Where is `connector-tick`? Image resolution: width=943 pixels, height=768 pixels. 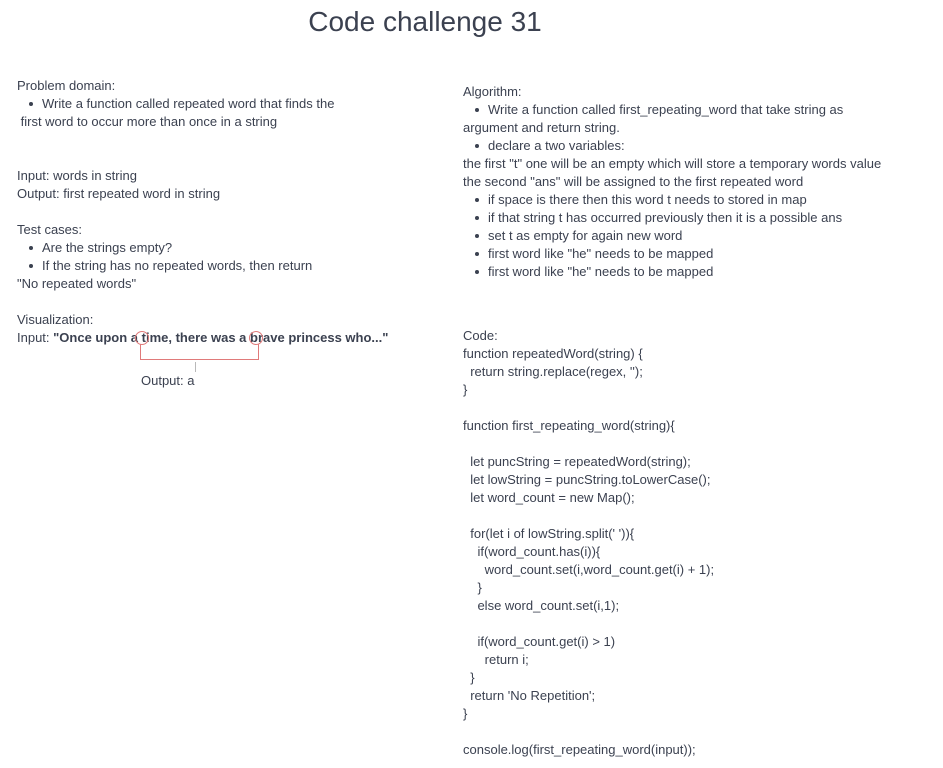
connector-tick is located at coordinates (195, 367).